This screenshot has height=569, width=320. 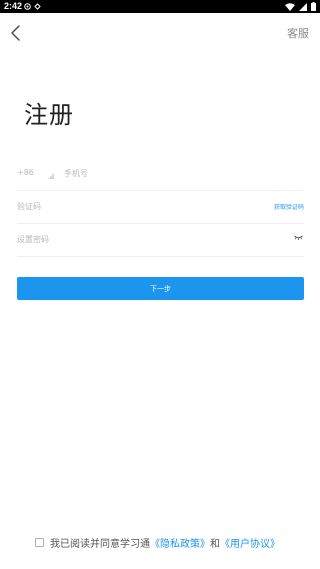 I want to click on get-code-button: 获取验证码, so click(x=289, y=206).